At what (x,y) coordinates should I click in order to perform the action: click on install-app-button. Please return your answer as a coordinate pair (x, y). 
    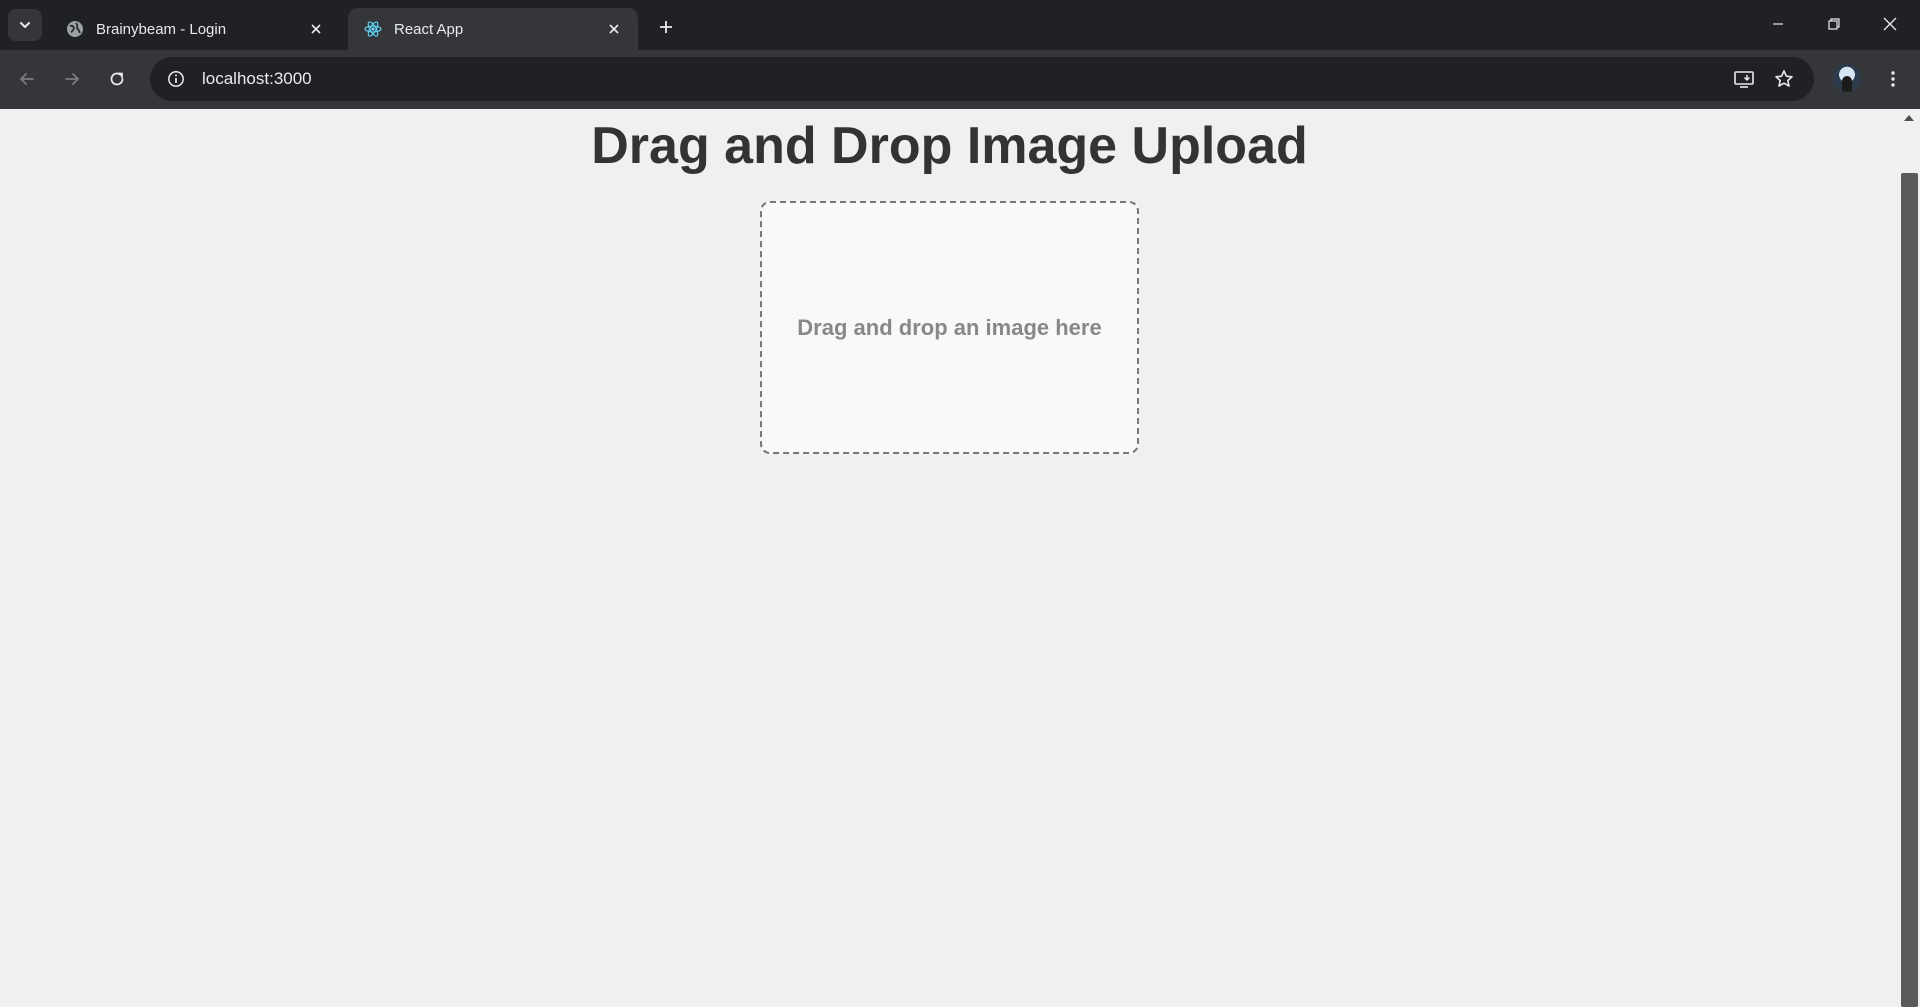
    Looking at the image, I should click on (1744, 79).